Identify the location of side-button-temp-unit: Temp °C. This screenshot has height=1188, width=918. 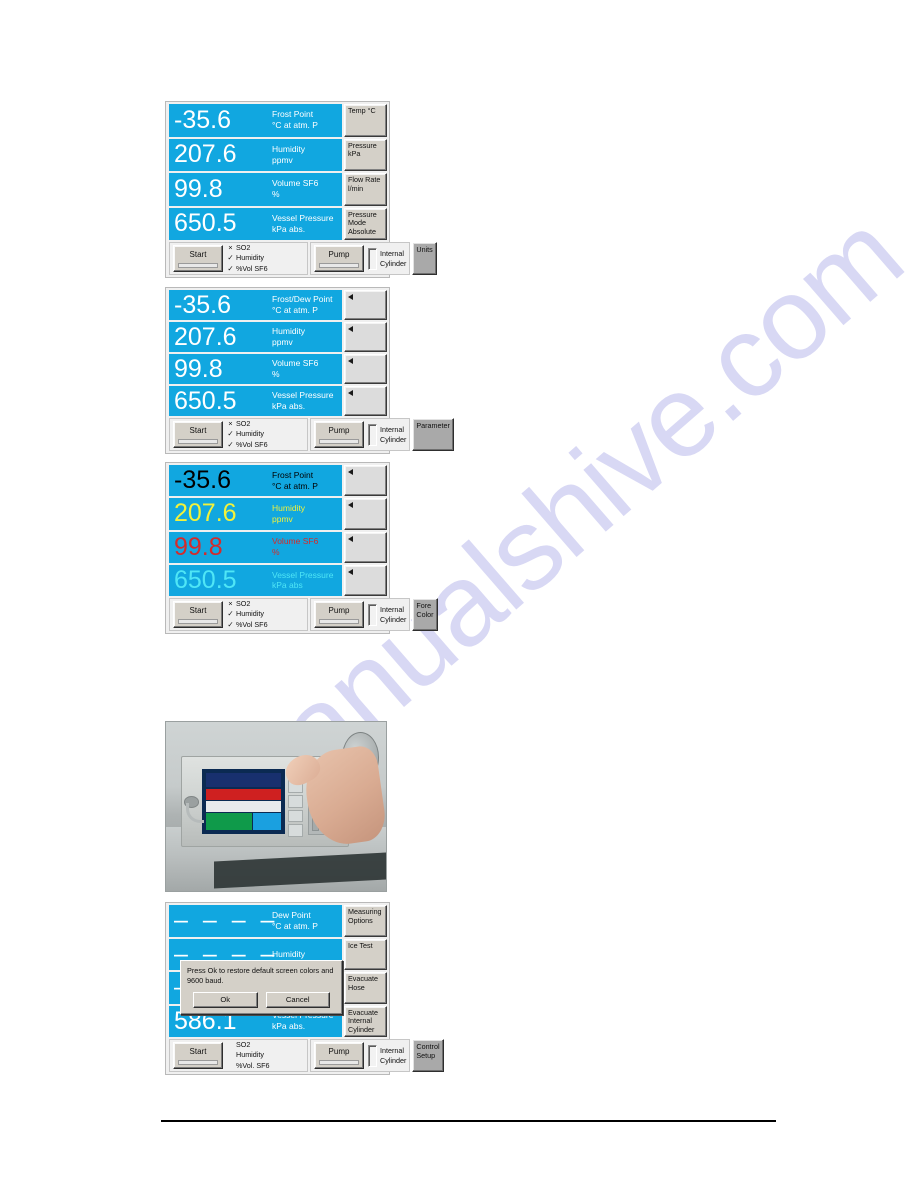
(365, 120).